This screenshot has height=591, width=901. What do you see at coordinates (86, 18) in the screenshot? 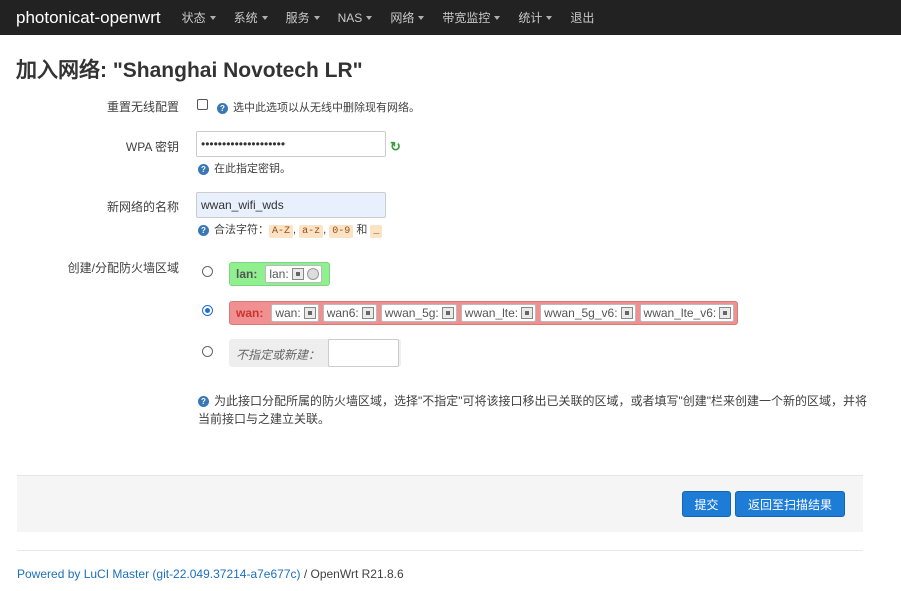
I see `brand-logo: photonicat-openwrt` at bounding box center [86, 18].